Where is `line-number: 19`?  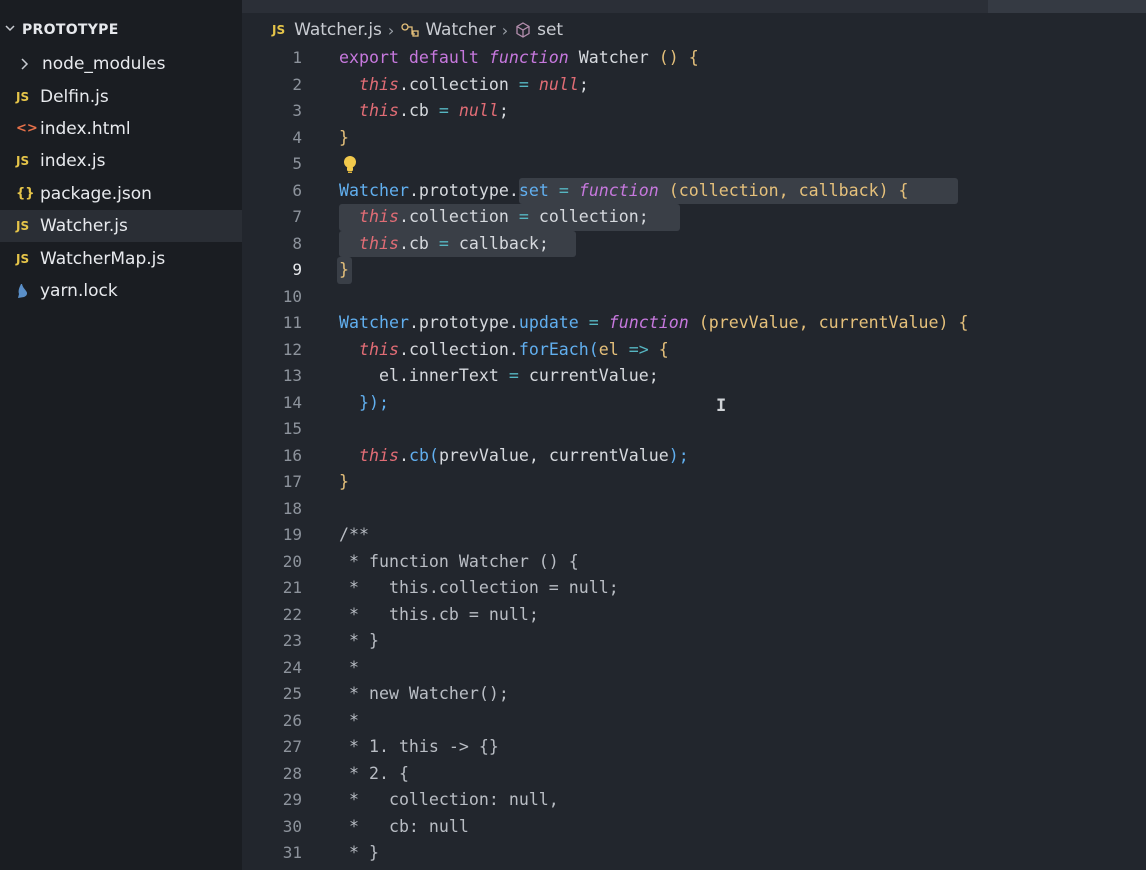 line-number: 19 is located at coordinates (292, 534).